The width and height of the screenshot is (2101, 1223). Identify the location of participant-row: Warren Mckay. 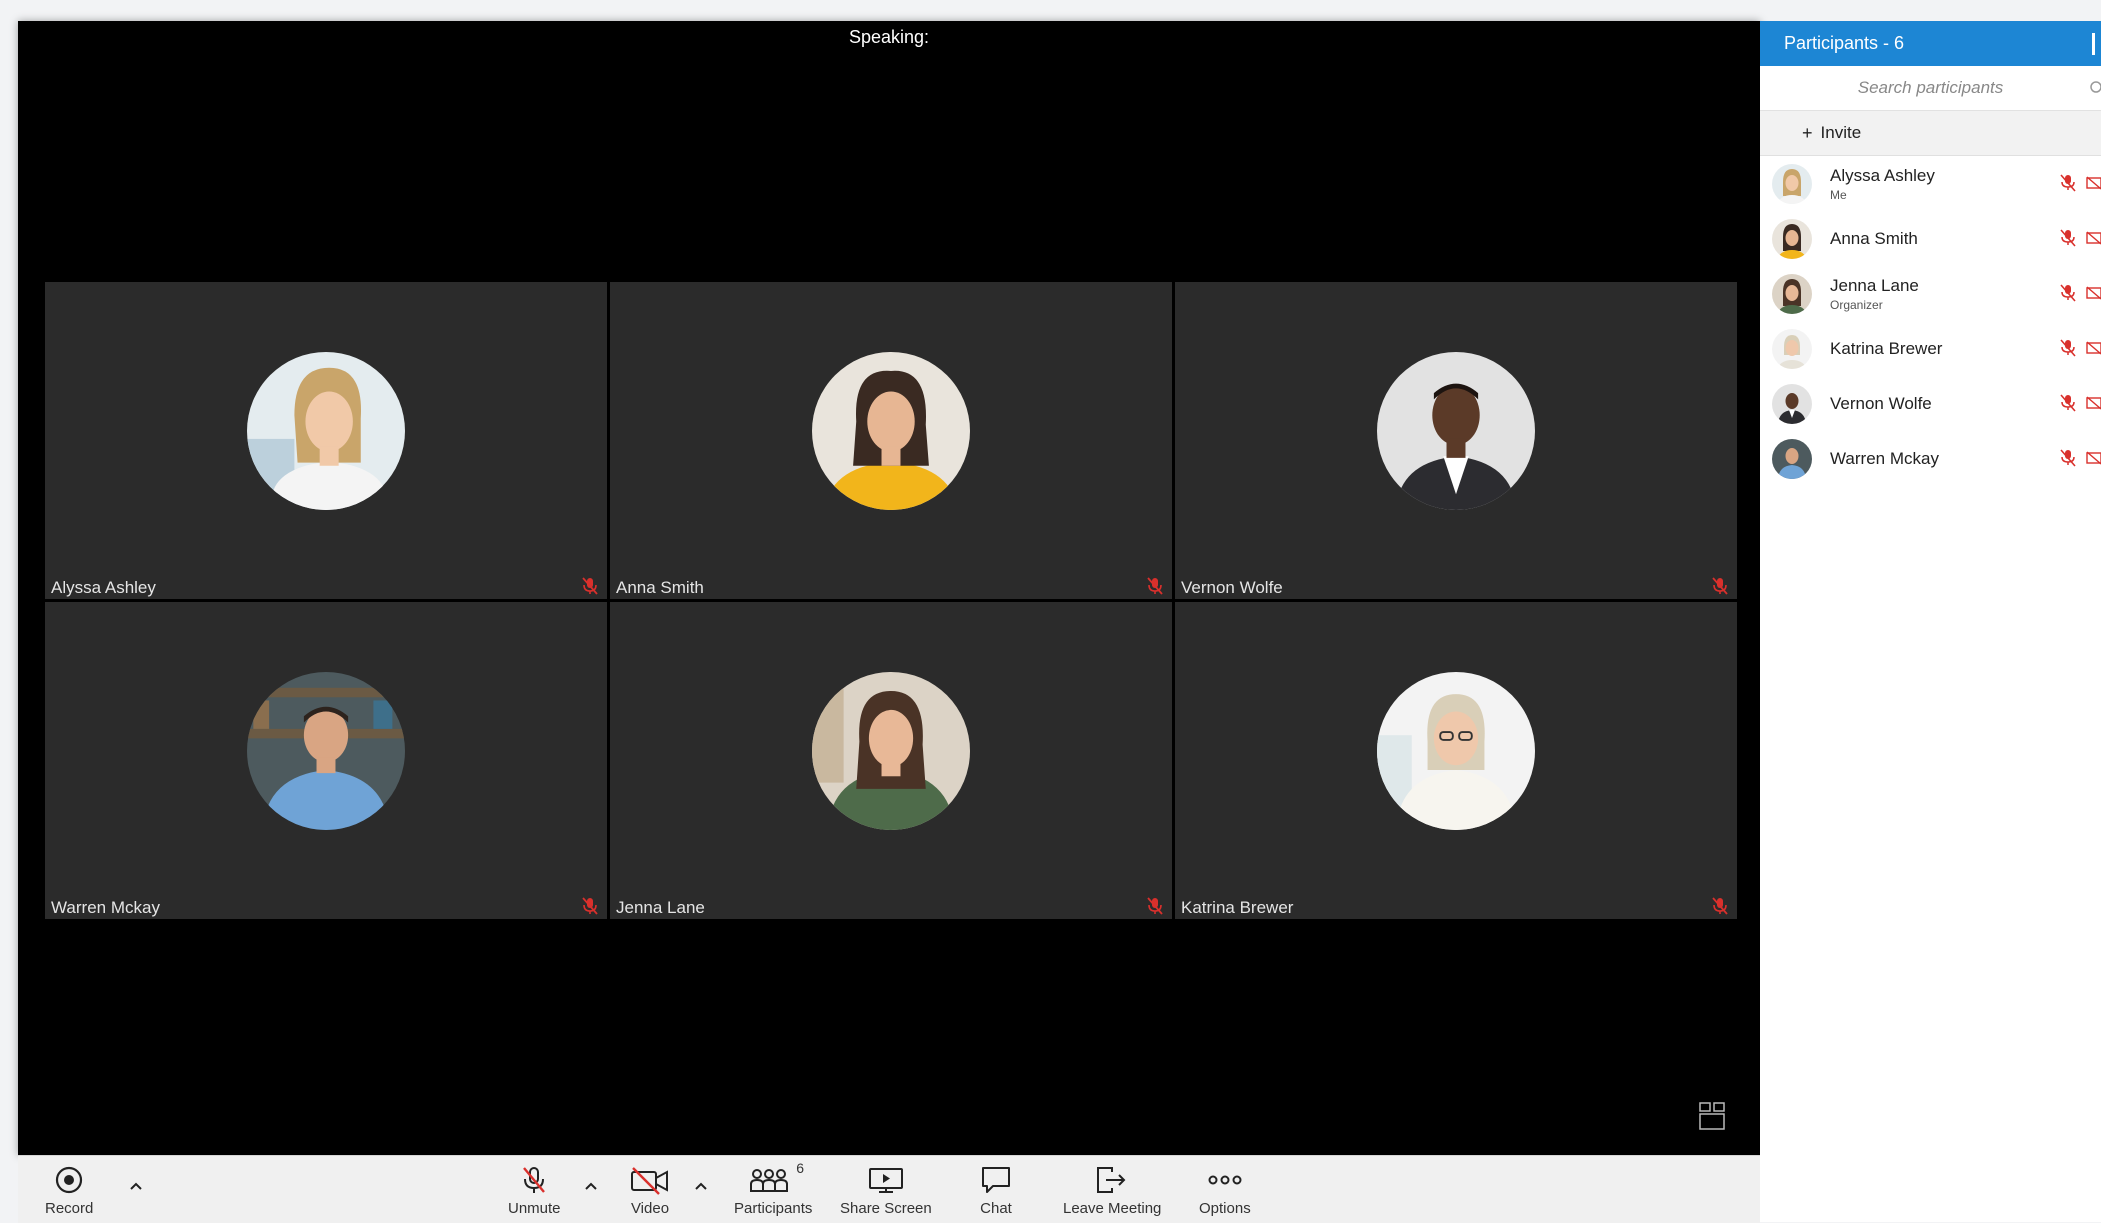
(1930, 458).